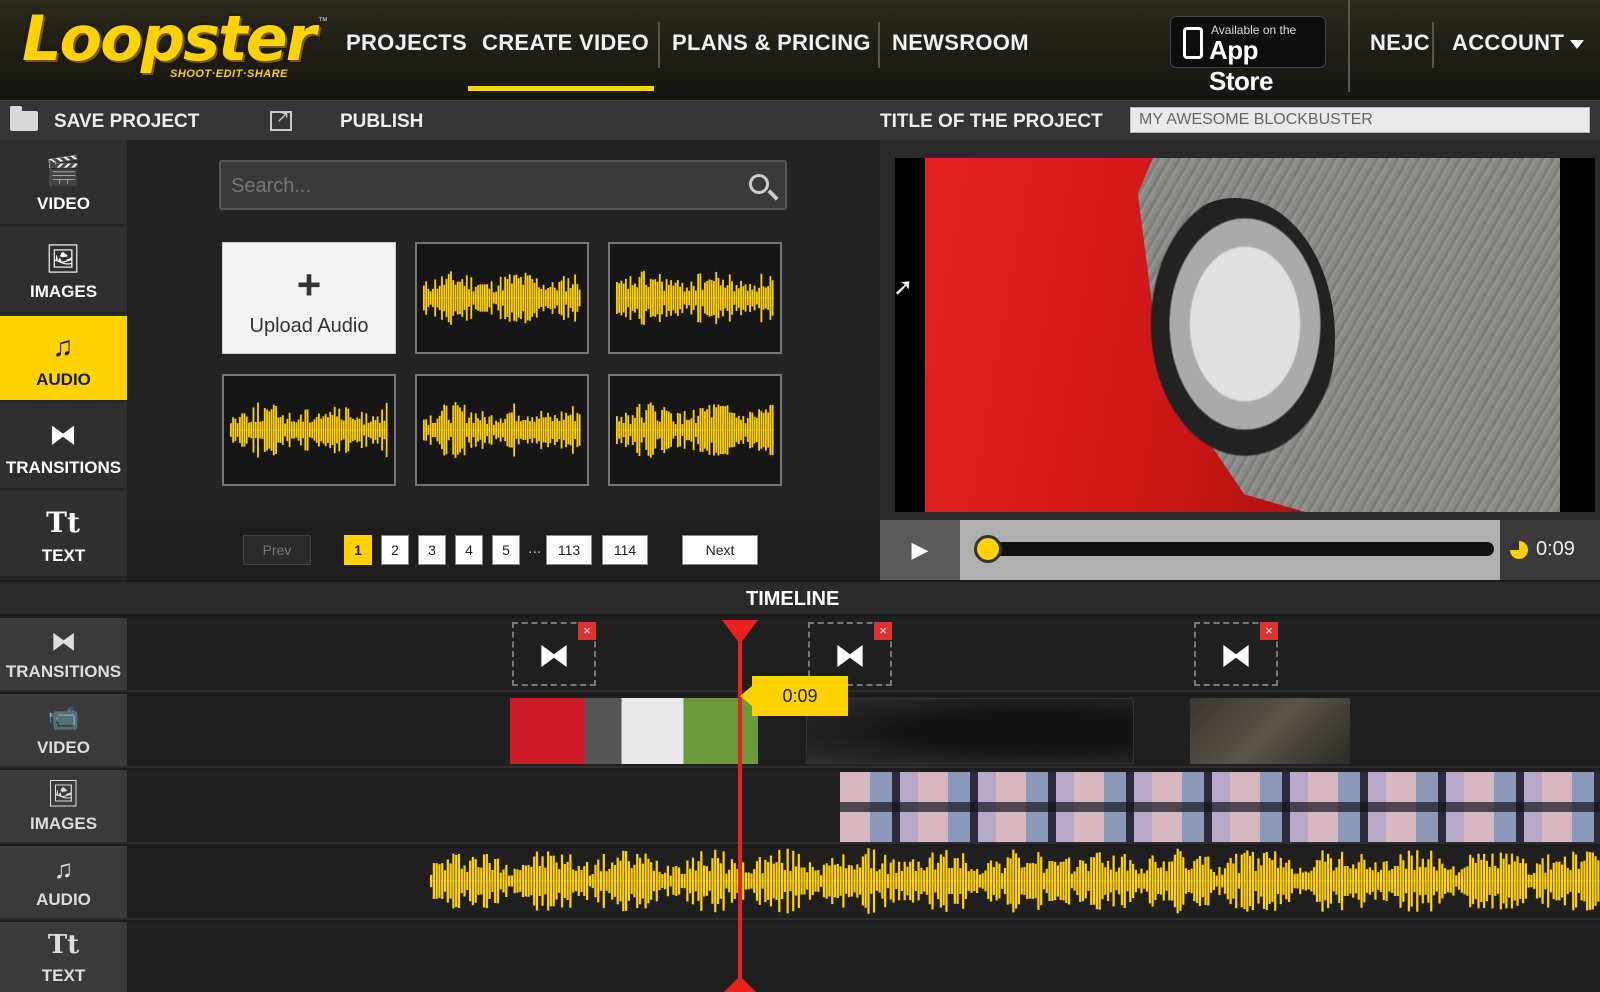 This screenshot has height=992, width=1600. I want to click on nav-newsroom: NEWSROOM, so click(960, 45).